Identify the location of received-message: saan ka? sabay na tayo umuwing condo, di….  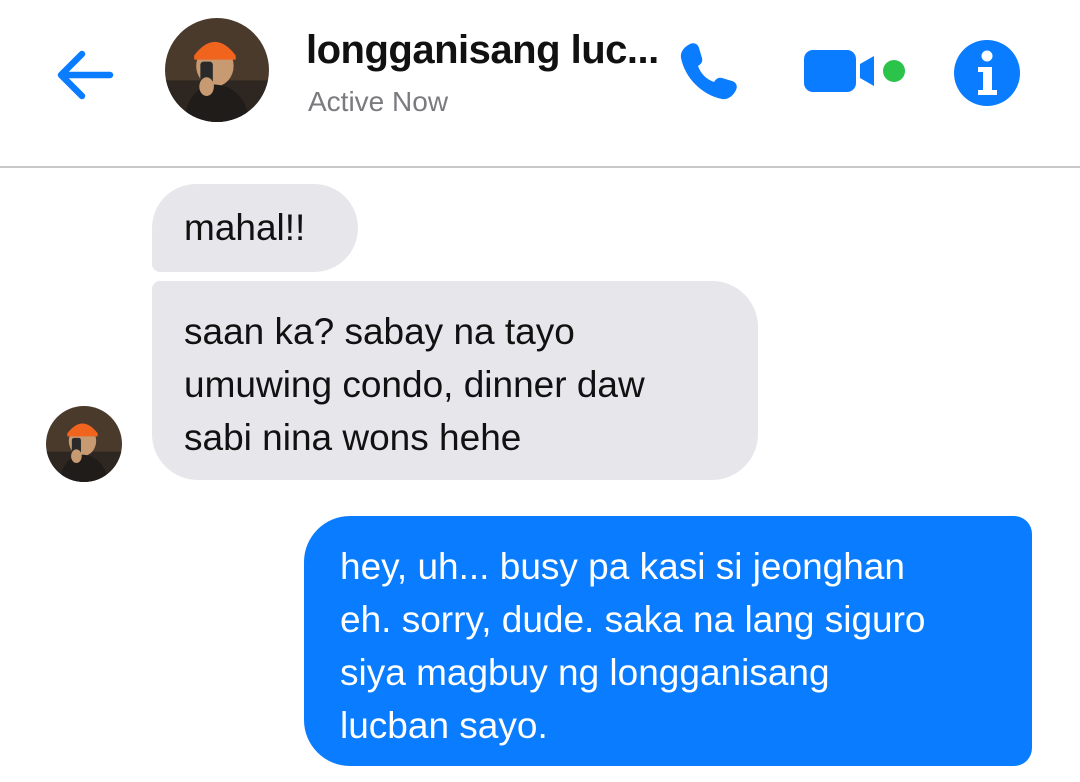
(455, 380).